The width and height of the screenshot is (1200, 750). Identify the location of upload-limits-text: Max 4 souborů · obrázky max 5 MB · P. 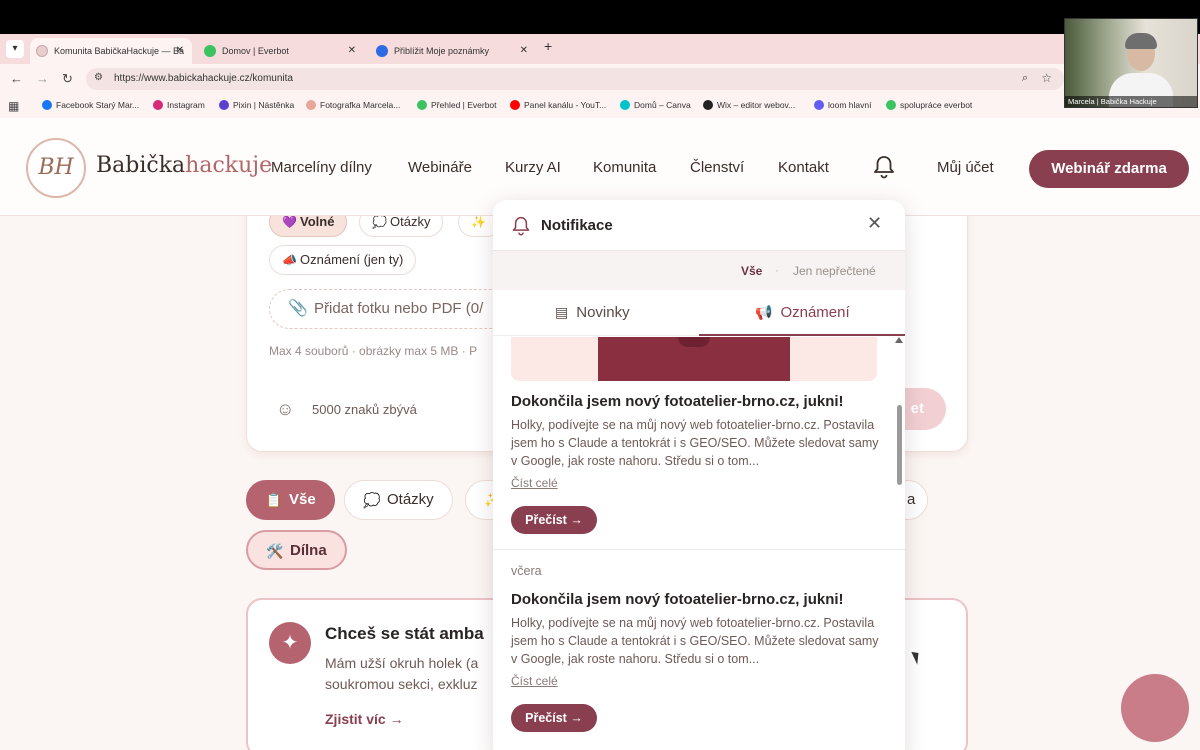
(373, 351).